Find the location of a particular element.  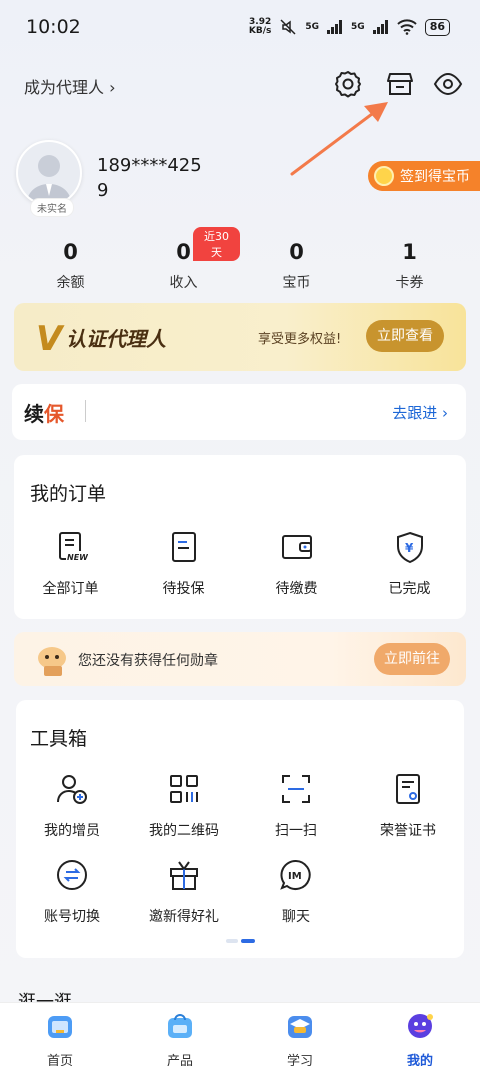

order-label: 待投保 is located at coordinates (183, 589).